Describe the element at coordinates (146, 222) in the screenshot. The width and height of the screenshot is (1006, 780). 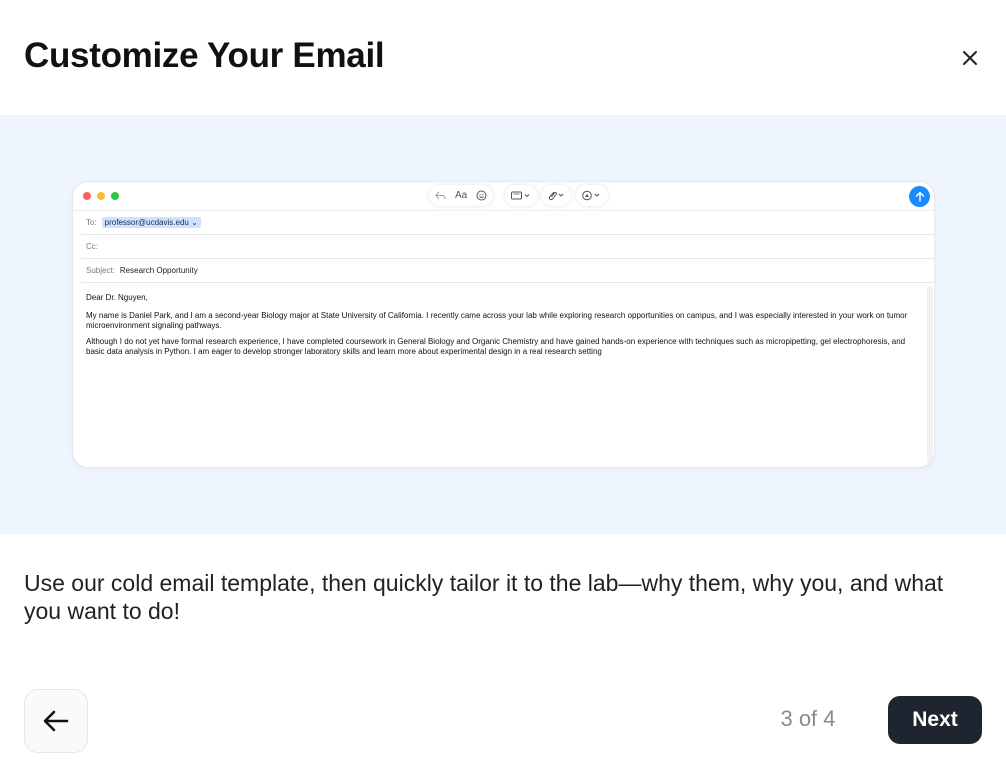
I see `to-recipient-address: professor@ucdavis.edu` at that location.